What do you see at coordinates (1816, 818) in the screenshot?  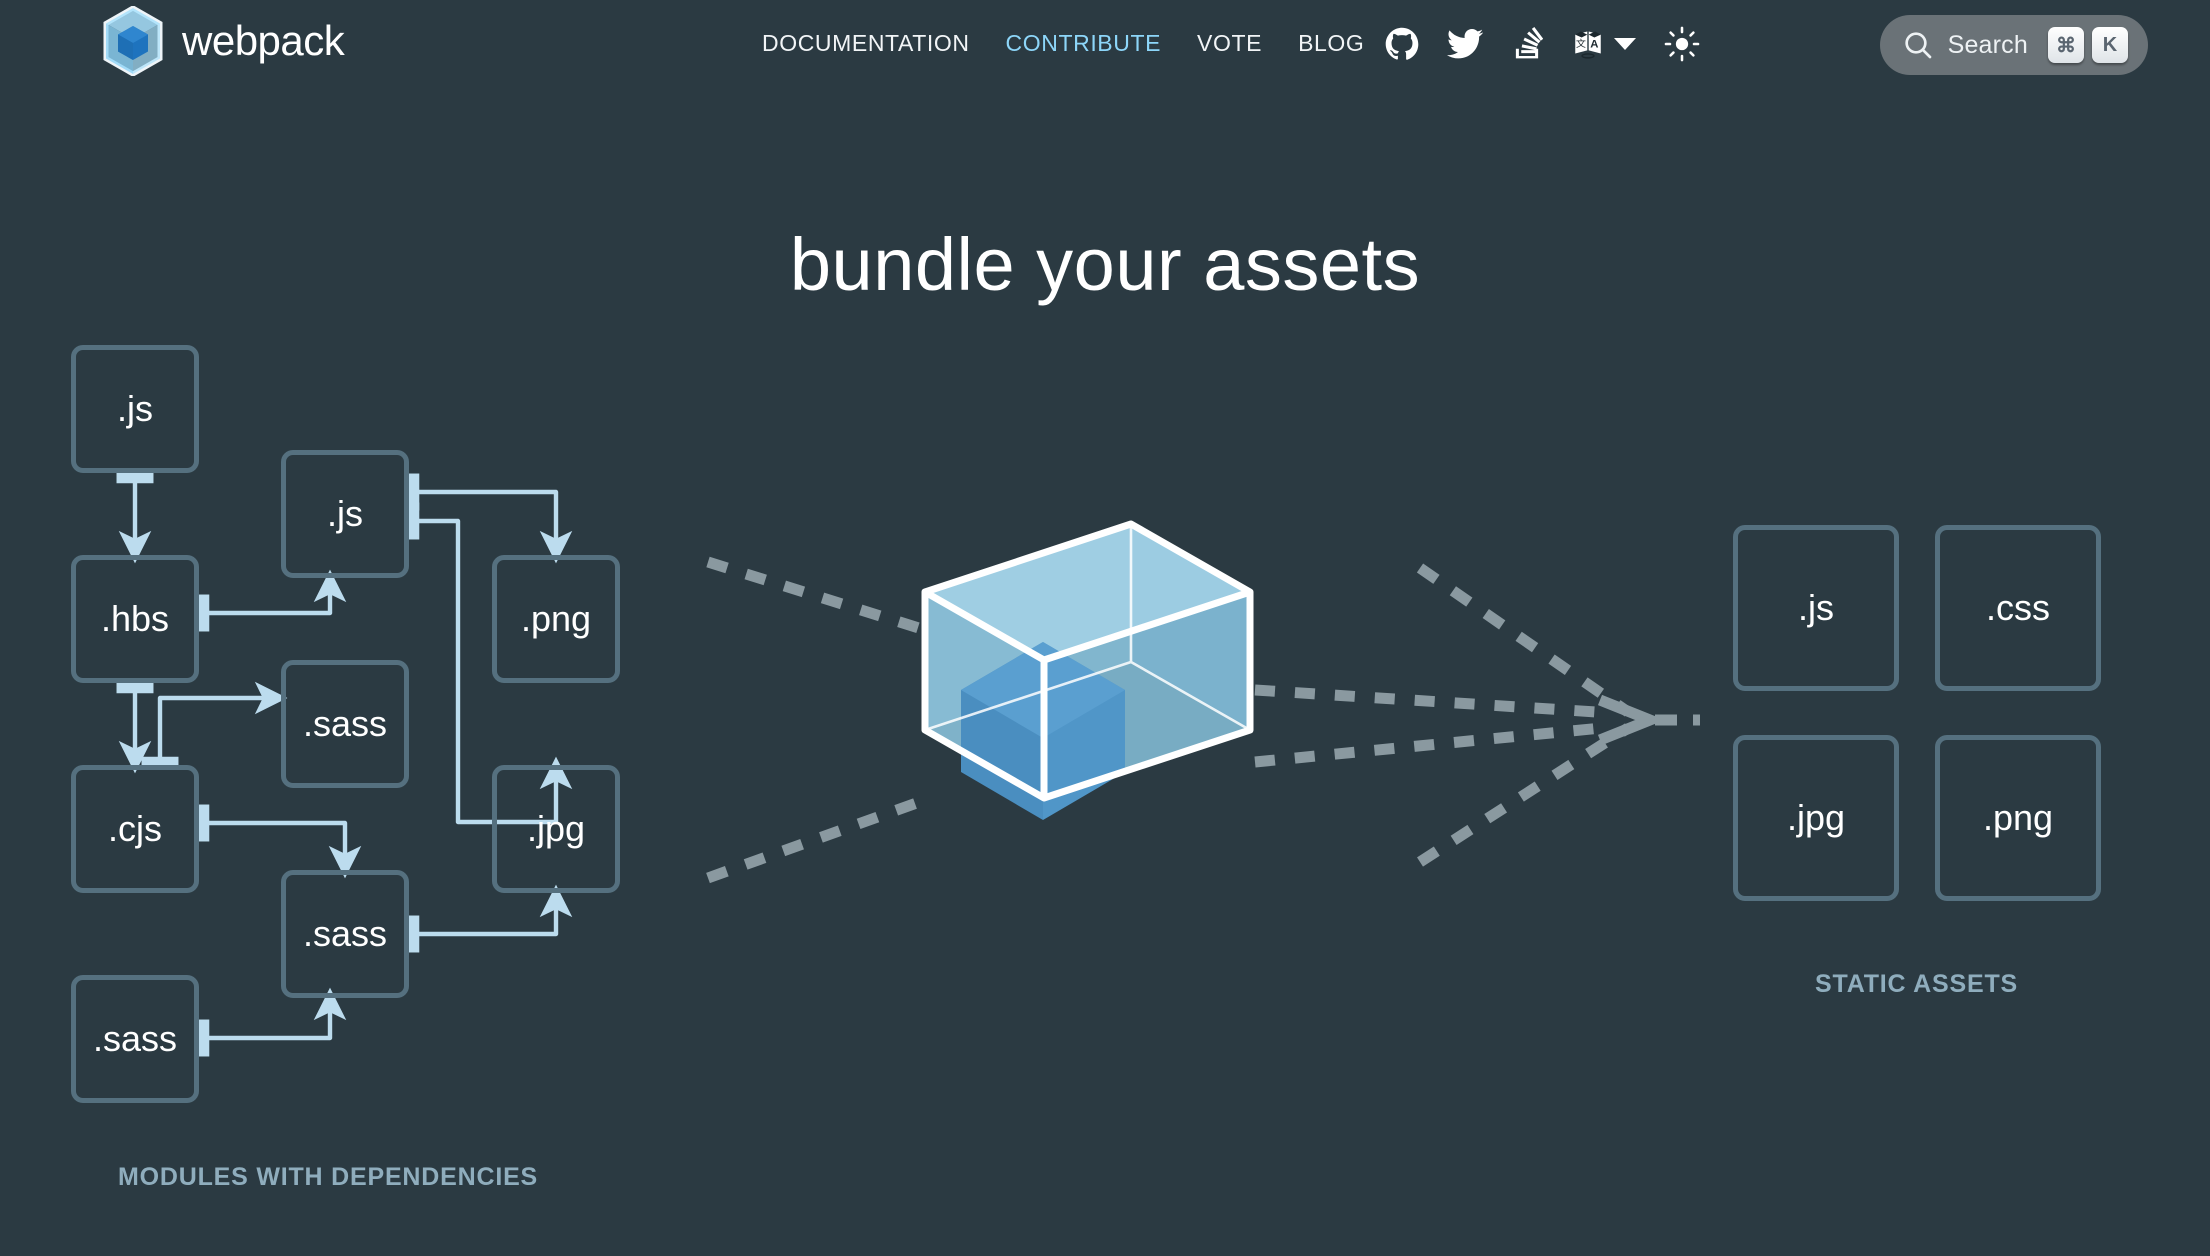 I see `asset-box-jpg: .jpg` at bounding box center [1816, 818].